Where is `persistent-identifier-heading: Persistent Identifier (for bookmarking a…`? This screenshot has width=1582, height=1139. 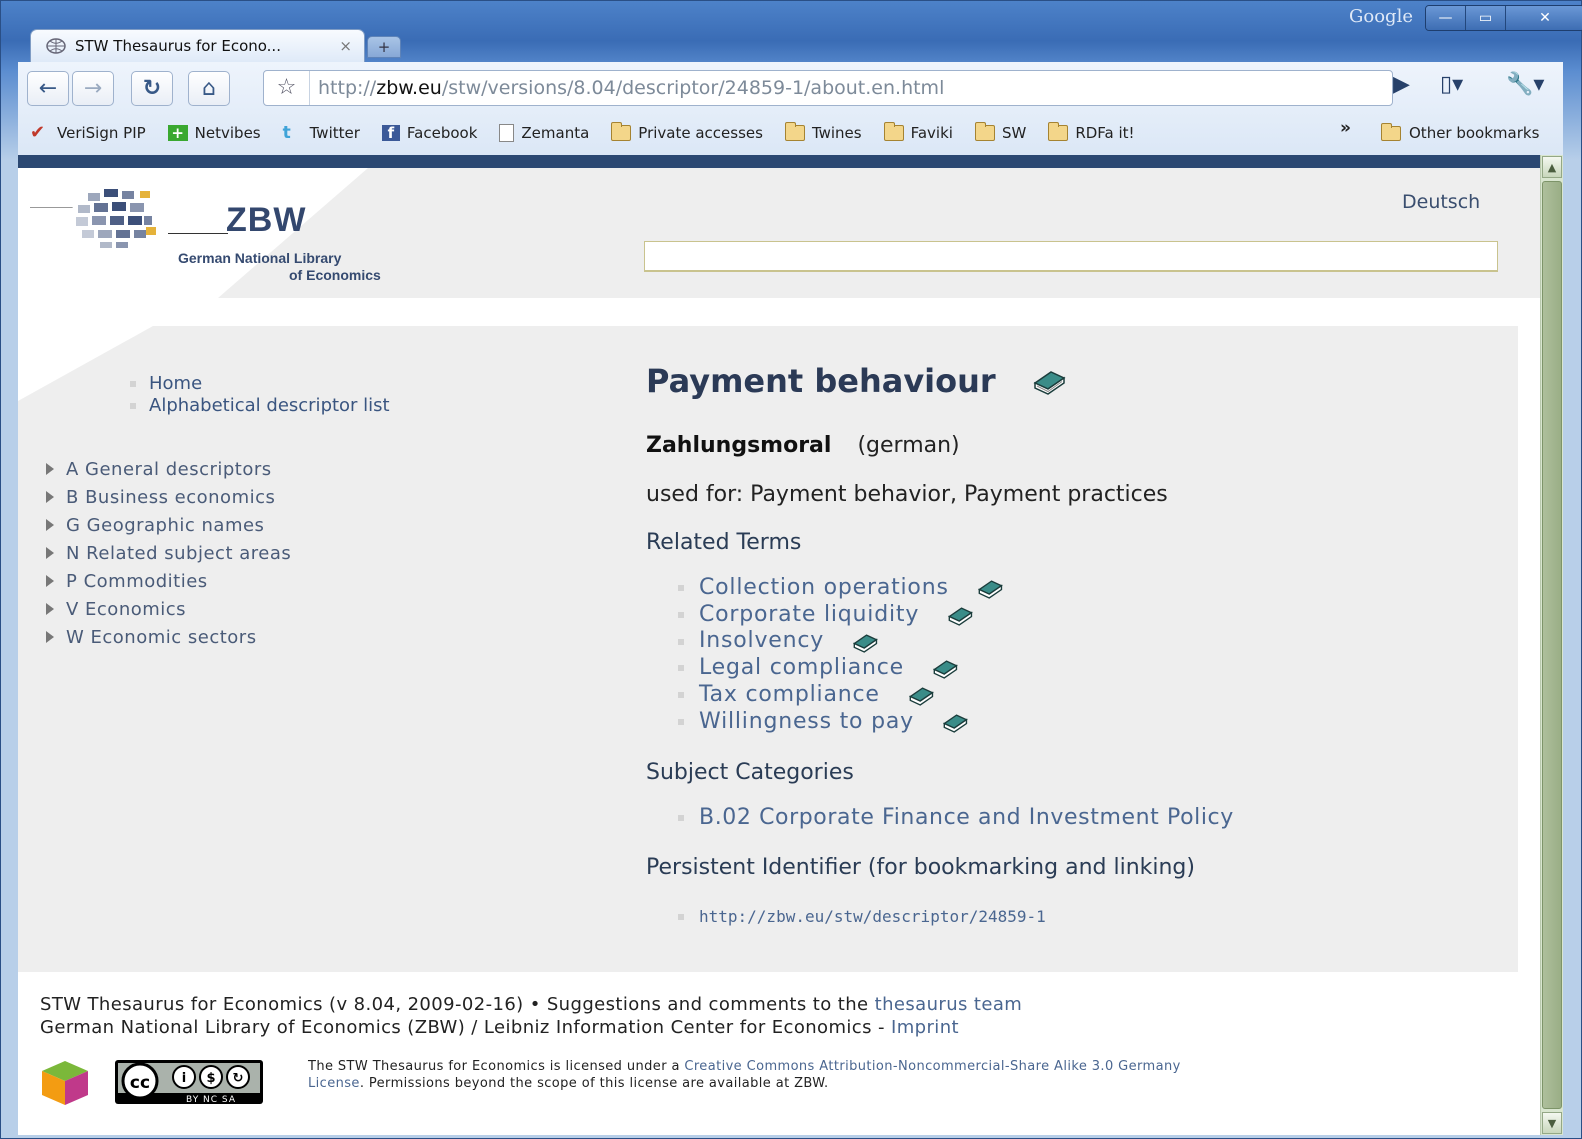 persistent-identifier-heading: Persistent Identifier (for bookmarking a… is located at coordinates (920, 867).